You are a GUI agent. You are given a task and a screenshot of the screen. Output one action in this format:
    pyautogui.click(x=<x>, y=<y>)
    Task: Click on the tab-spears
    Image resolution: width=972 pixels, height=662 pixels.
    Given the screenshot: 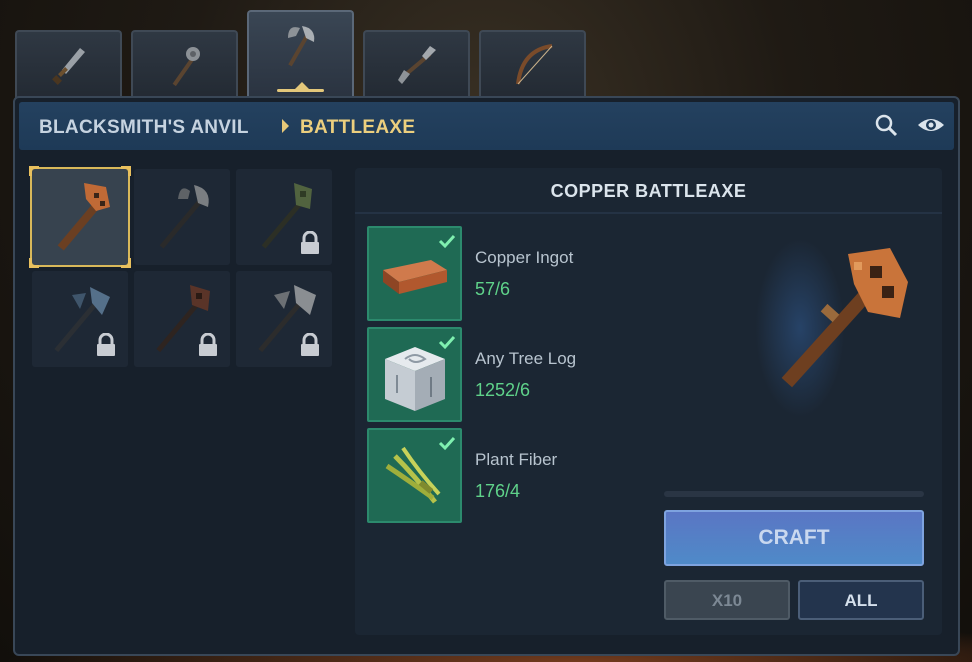 What is the action you would take?
    pyautogui.click(x=416, y=64)
    